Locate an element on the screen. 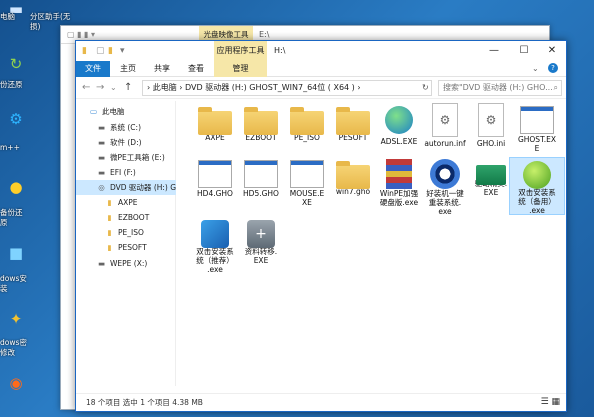 This screenshot has width=594, height=417. app-icon: ◉ is located at coordinates (16, 383).